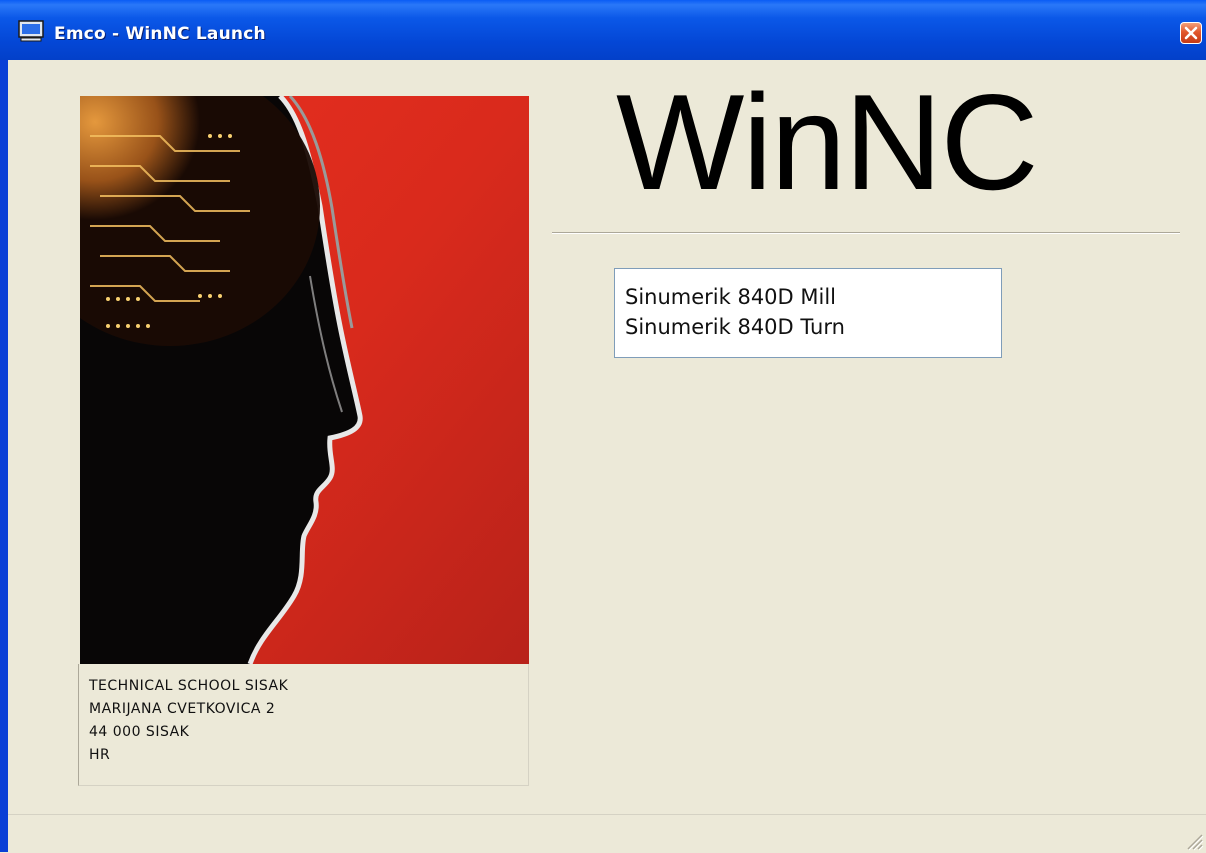 This screenshot has width=1206, height=853. Describe the element at coordinates (139, 732) in the screenshot. I see `address-line: 44 000 SISAK` at that location.